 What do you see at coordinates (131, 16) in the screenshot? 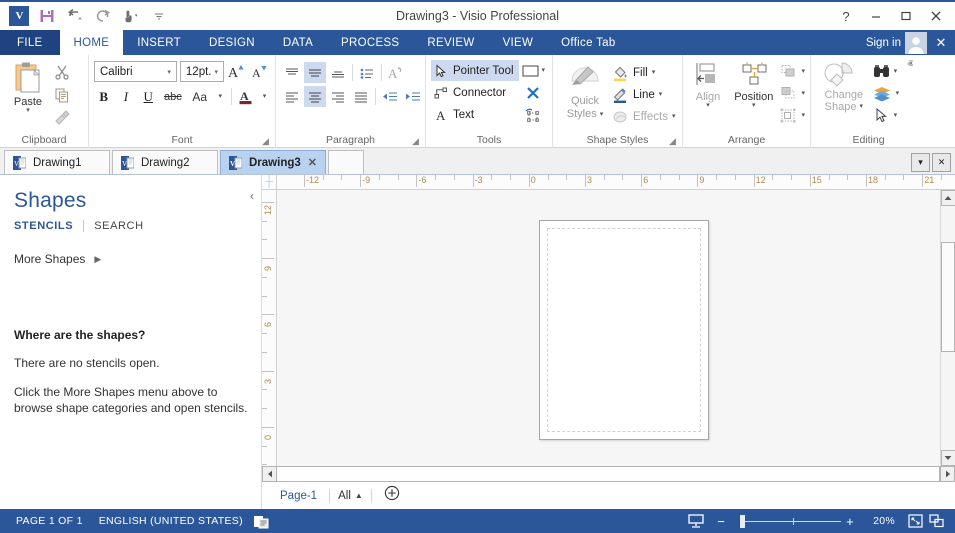
I see `touch-mode-icon` at bounding box center [131, 16].